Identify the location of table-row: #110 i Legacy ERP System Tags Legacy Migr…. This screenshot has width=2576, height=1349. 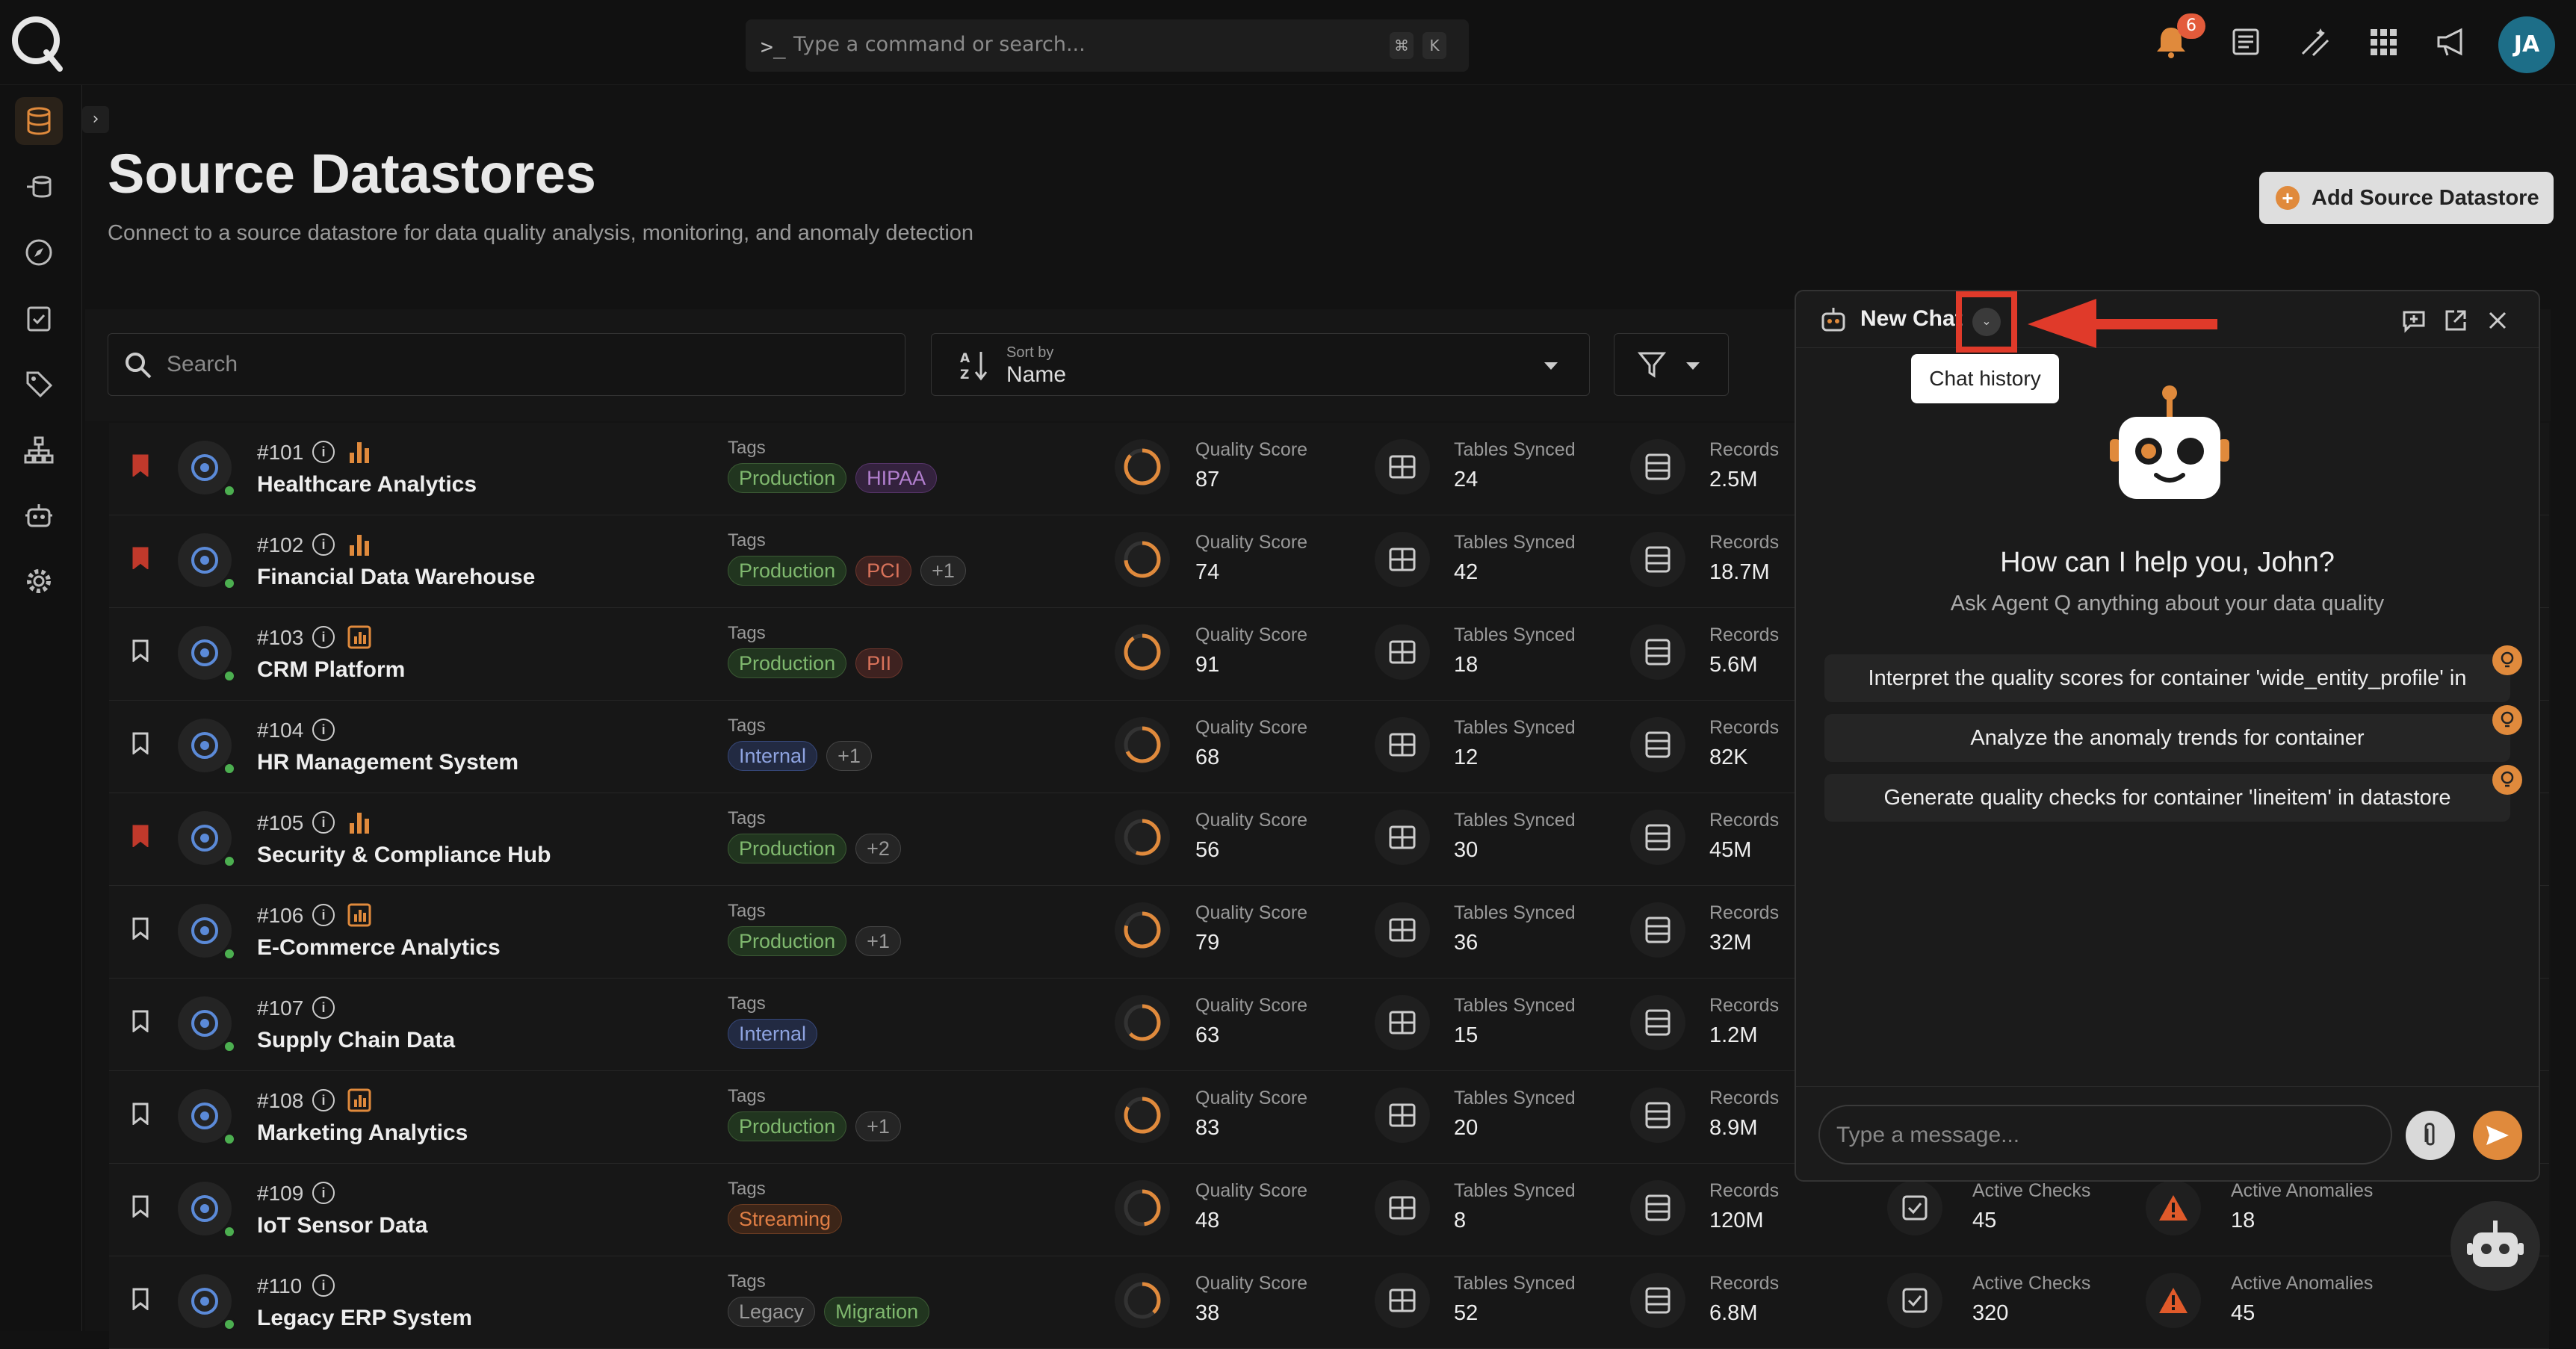
(1329, 1302).